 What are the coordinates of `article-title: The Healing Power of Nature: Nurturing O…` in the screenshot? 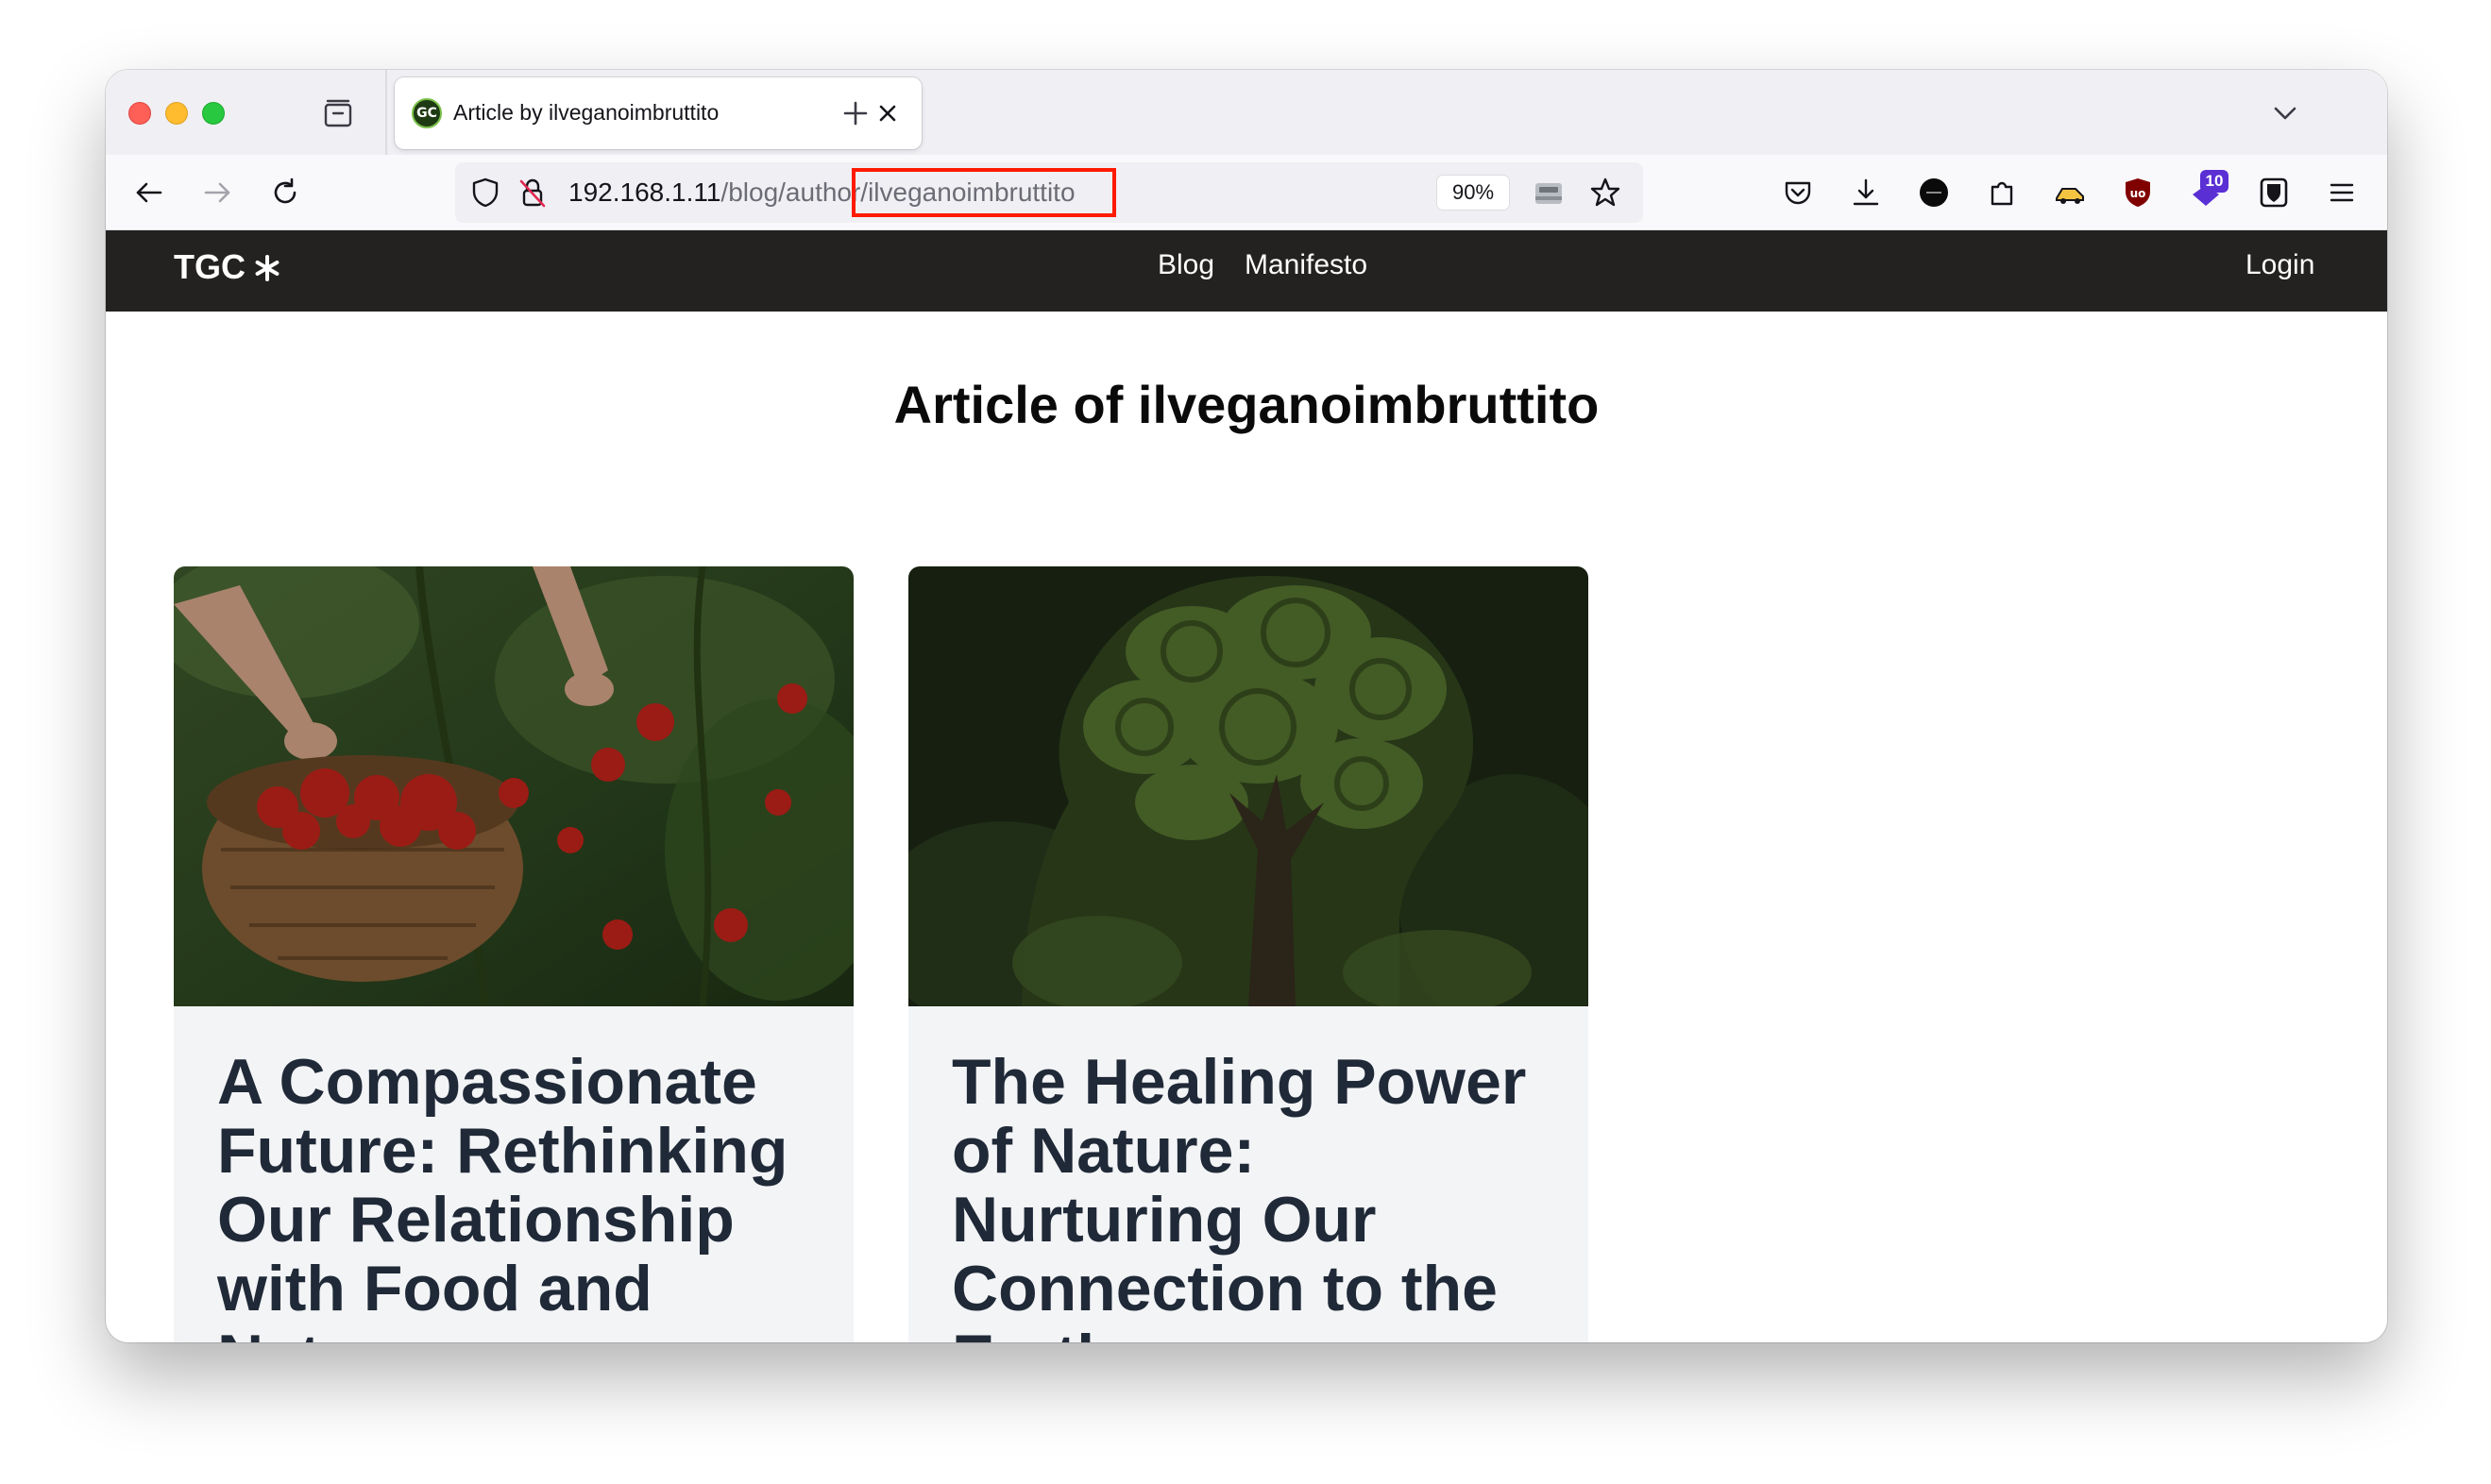 It's located at (1254, 1195).